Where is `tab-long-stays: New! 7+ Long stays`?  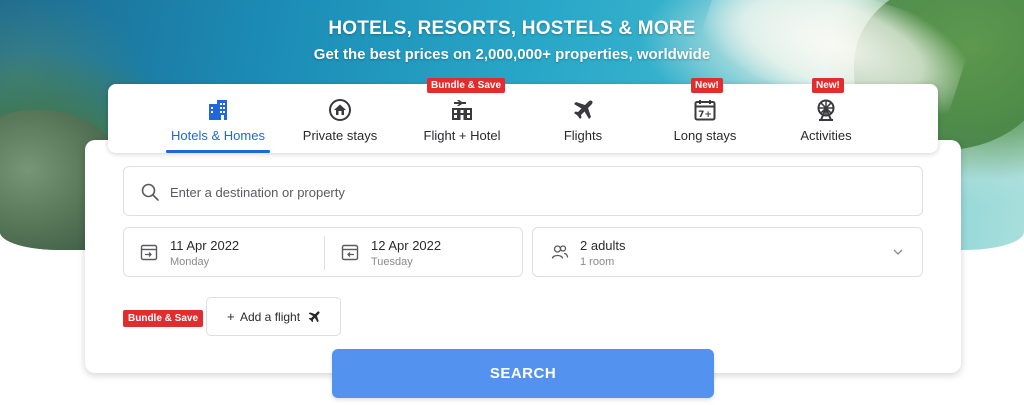 tab-long-stays: New! 7+ Long stays is located at coordinates (705, 115).